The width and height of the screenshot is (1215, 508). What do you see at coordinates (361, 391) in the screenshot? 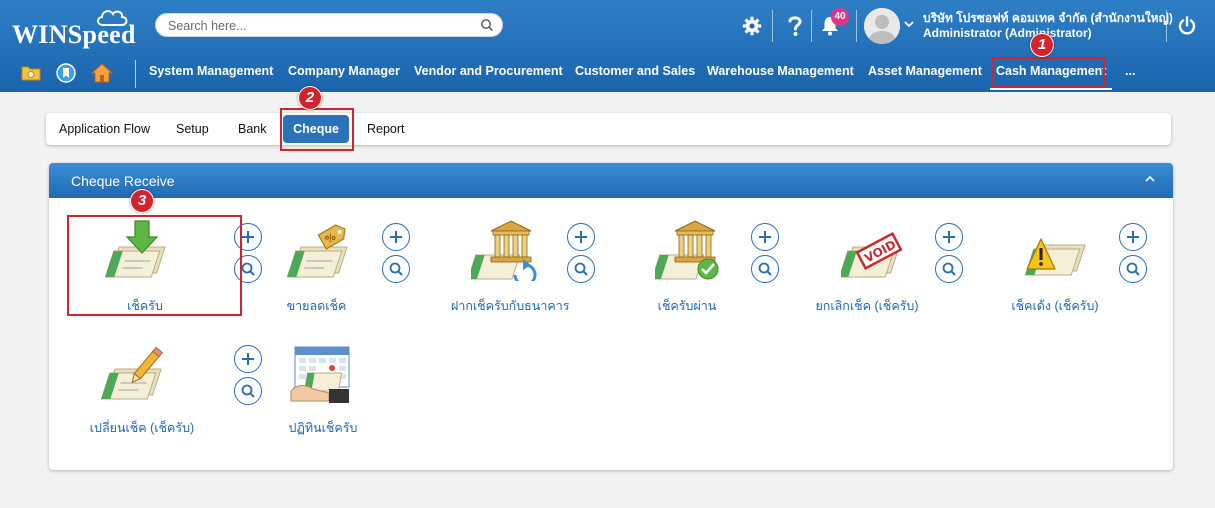
I see `tile-cheque-calendar: ปฏิทินเช็ครับ` at bounding box center [361, 391].